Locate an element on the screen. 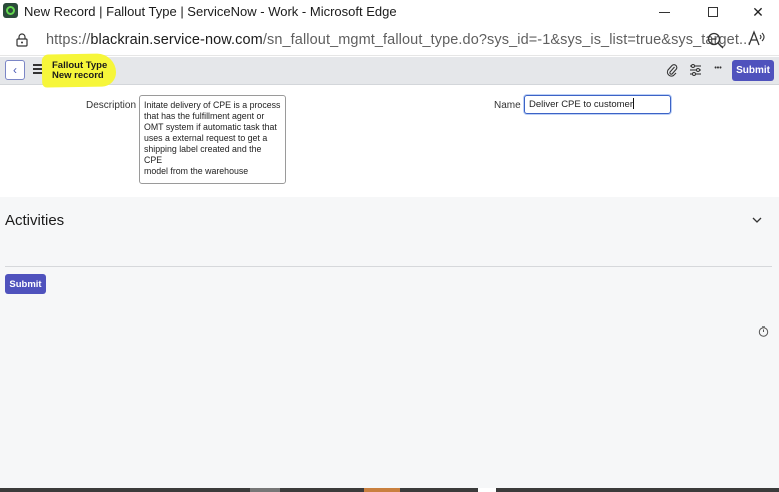 The width and height of the screenshot is (779, 492). minimize-button is located at coordinates (664, 12).